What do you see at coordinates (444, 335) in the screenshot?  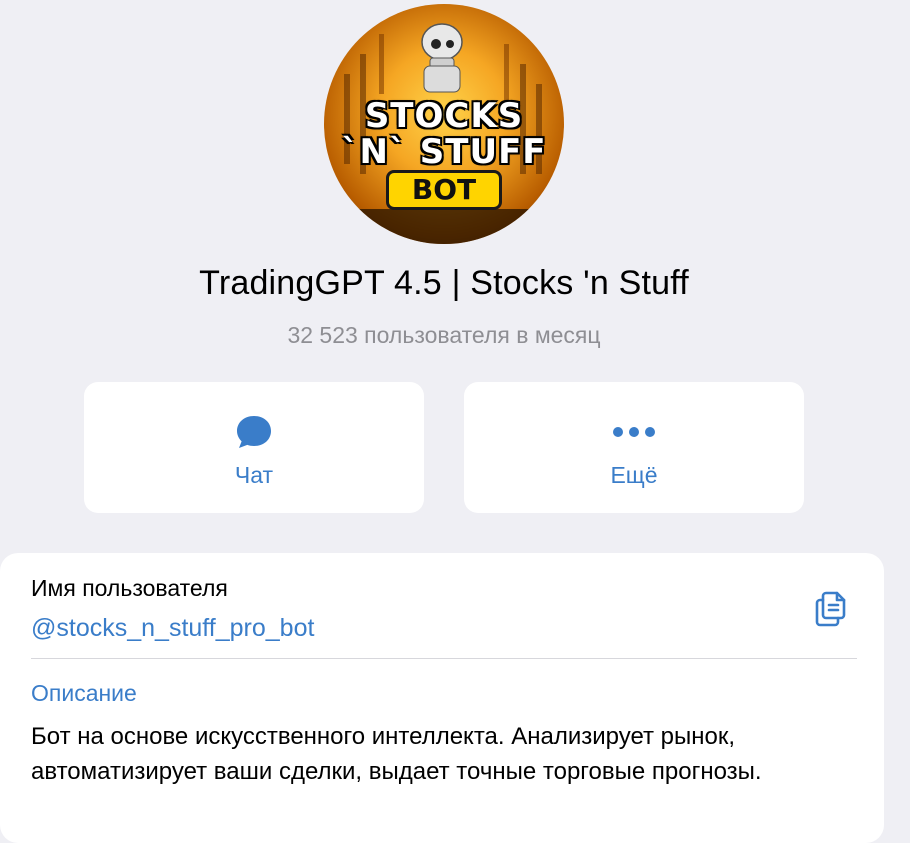 I see `monthly-users-count: 32 523 пользователя в месяц` at bounding box center [444, 335].